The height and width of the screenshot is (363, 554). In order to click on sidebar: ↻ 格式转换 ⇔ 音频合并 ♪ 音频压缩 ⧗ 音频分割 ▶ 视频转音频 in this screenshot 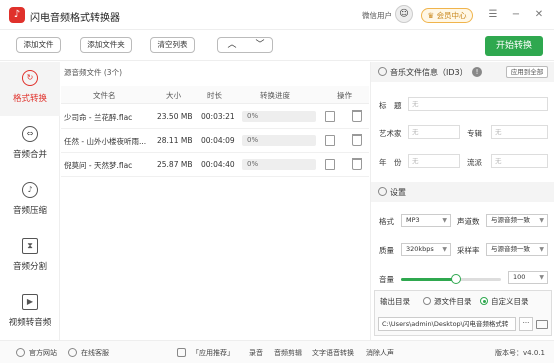, I will do `click(30, 201)`.